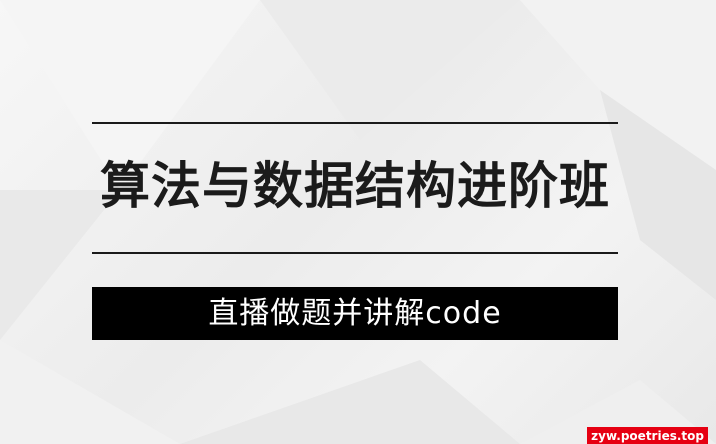 The image size is (716, 444). What do you see at coordinates (355, 186) in the screenshot?
I see `course-title: 算法与数据结构进阶班` at bounding box center [355, 186].